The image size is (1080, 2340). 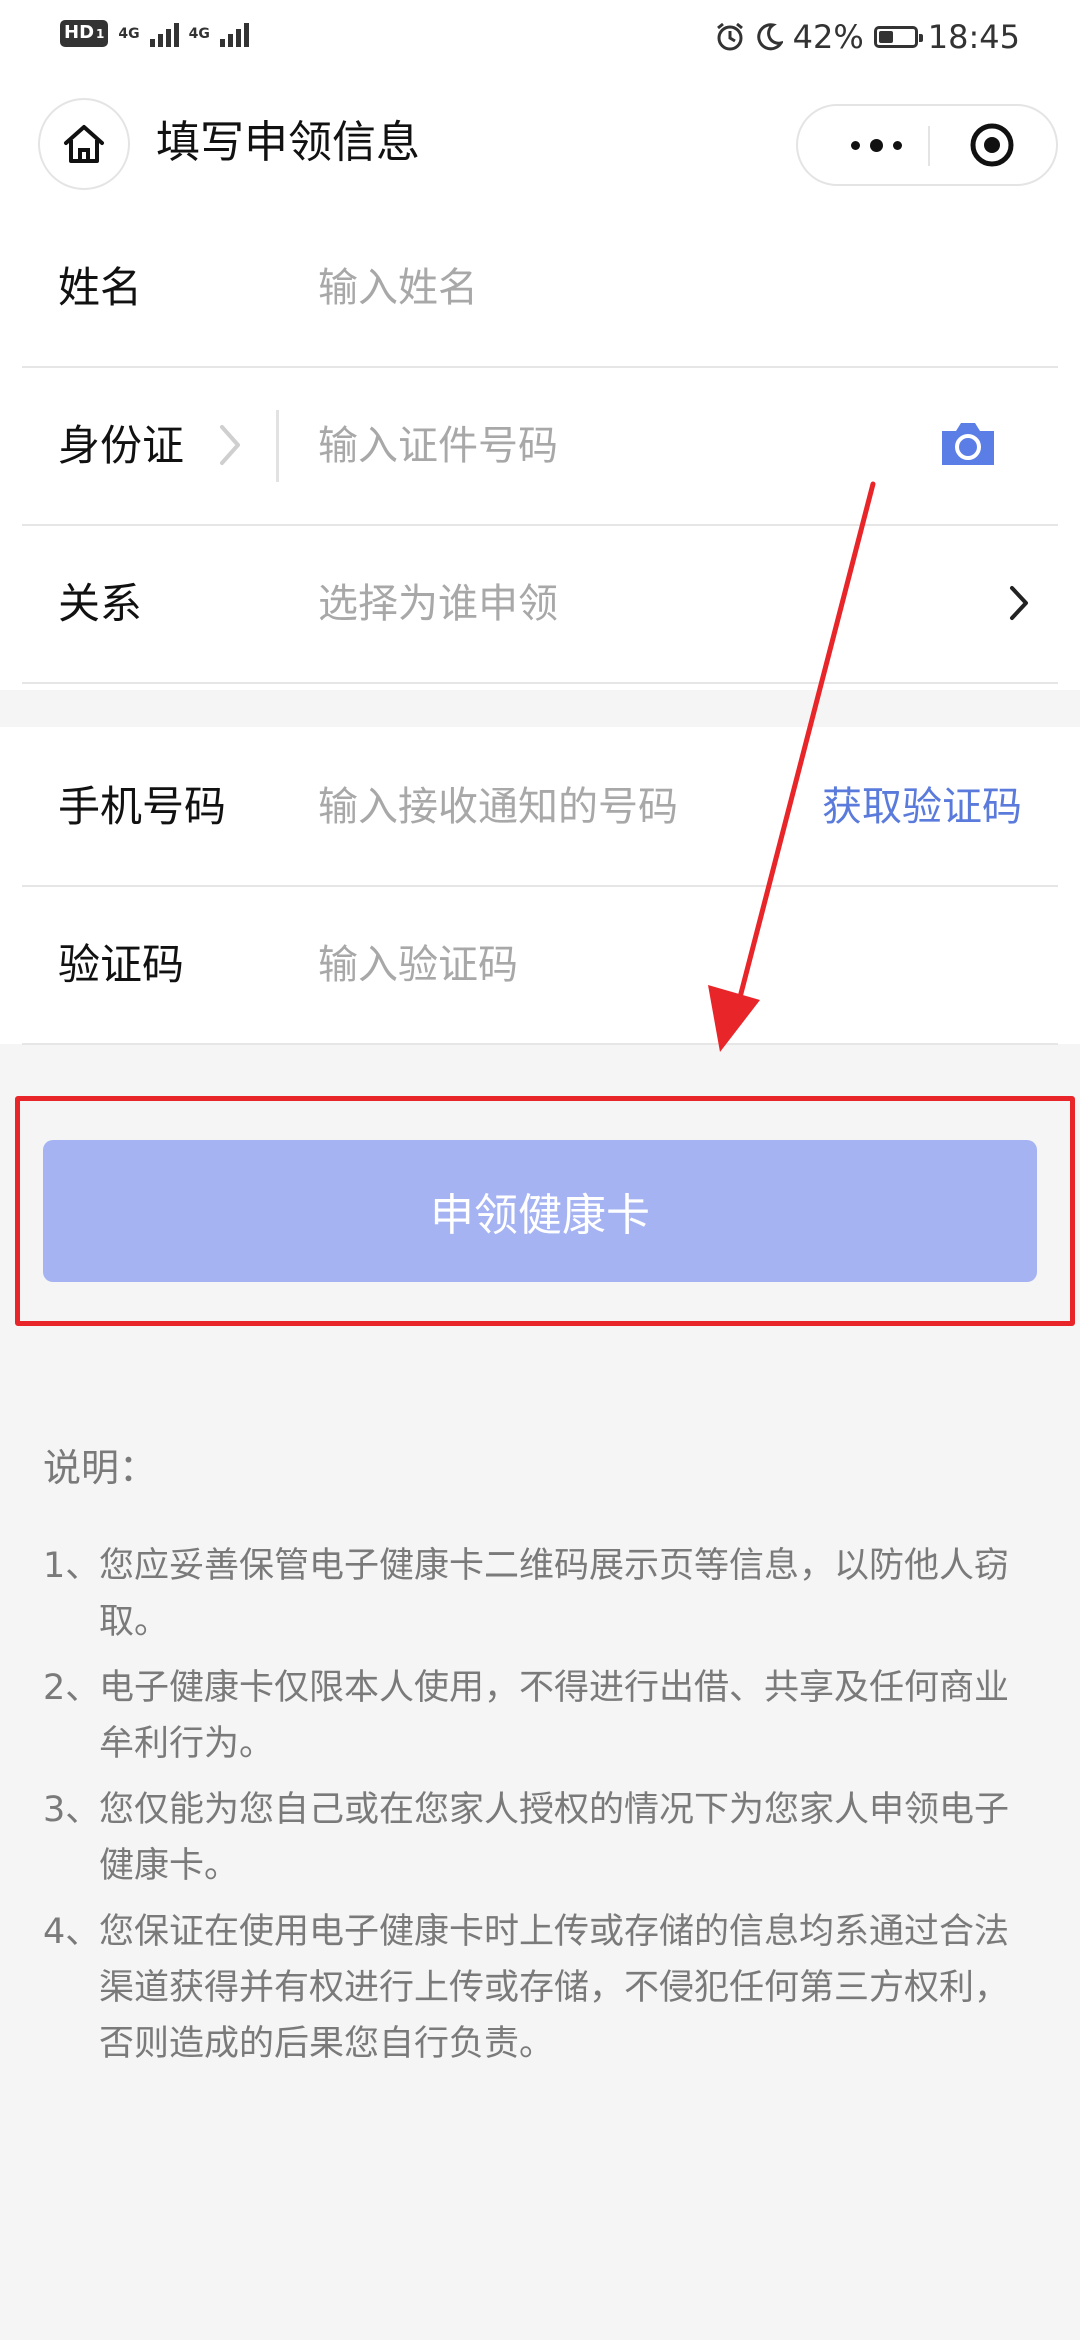 I want to click on note-number: 1、, so click(x=72, y=1566).